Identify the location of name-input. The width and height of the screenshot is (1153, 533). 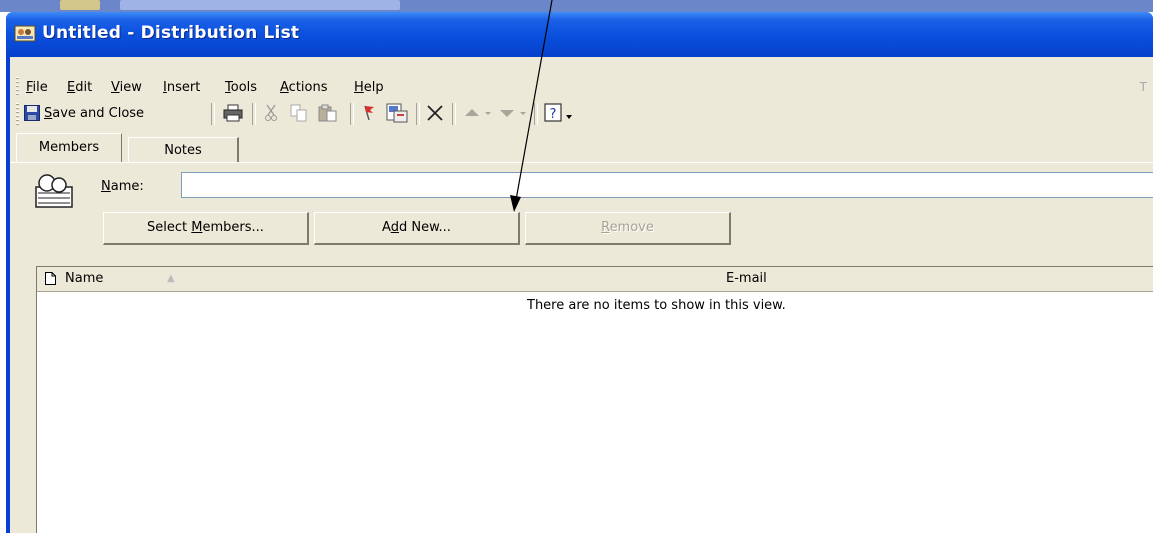
(667, 185).